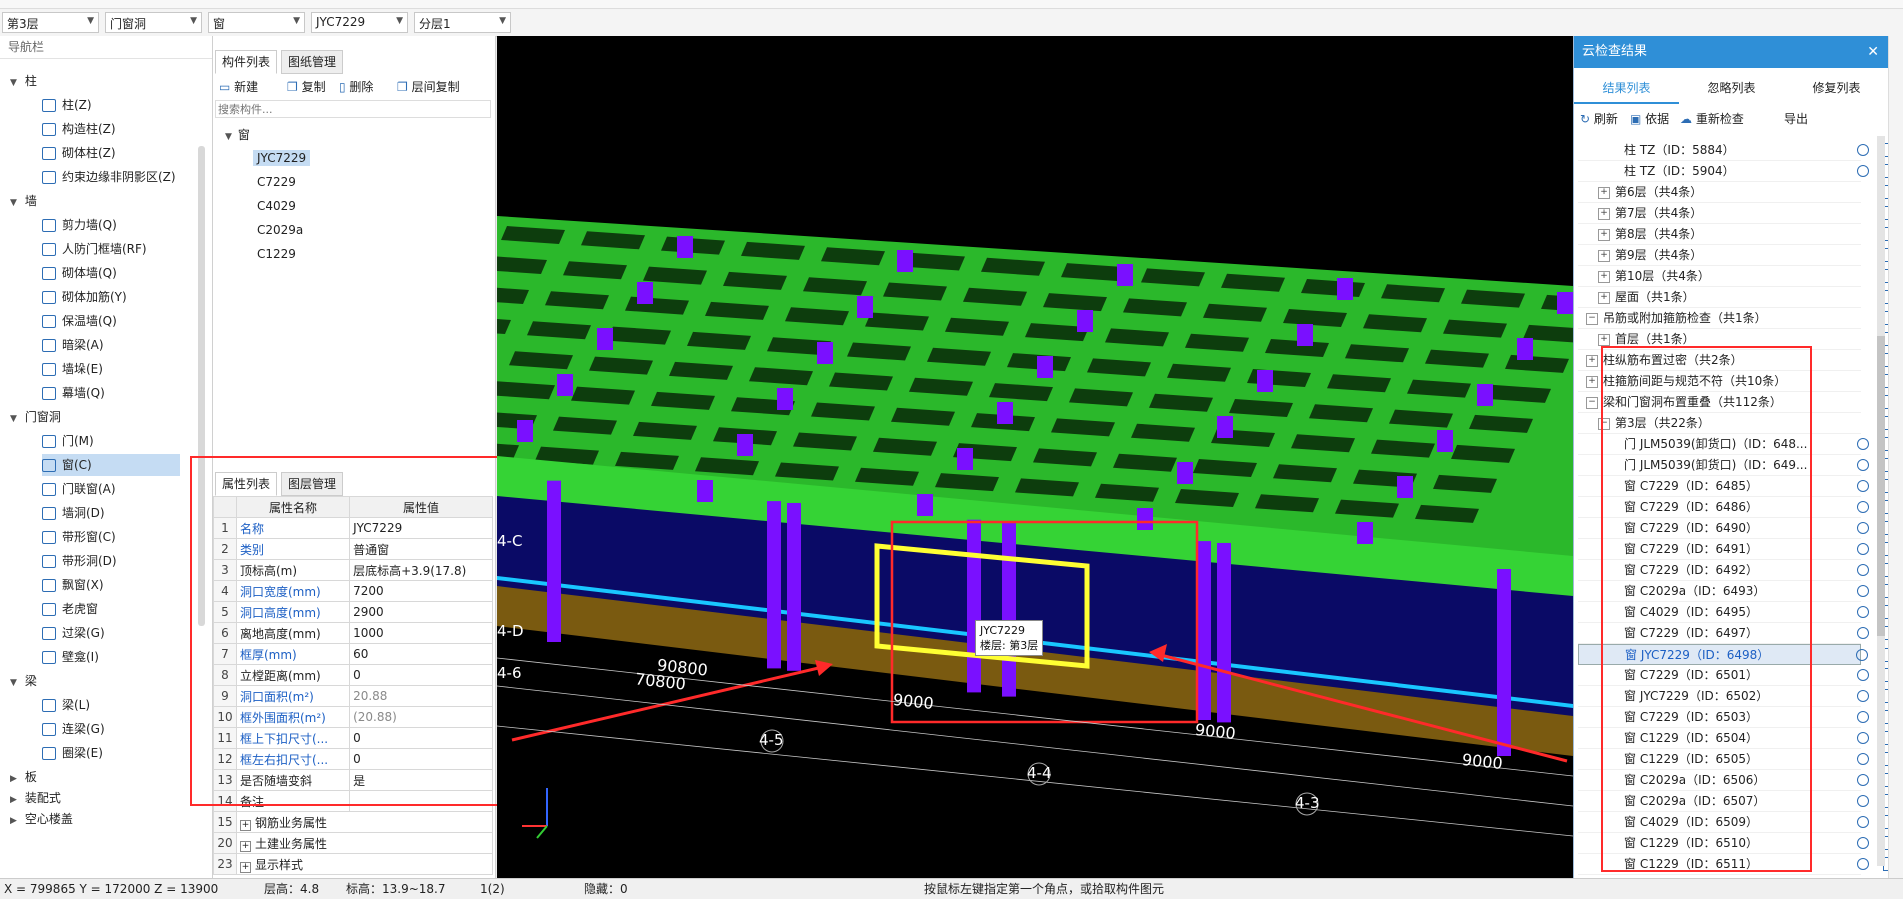 Image resolution: width=1903 pixels, height=899 pixels. I want to click on property-row: 20 + 土建业务属性, so click(353, 843).